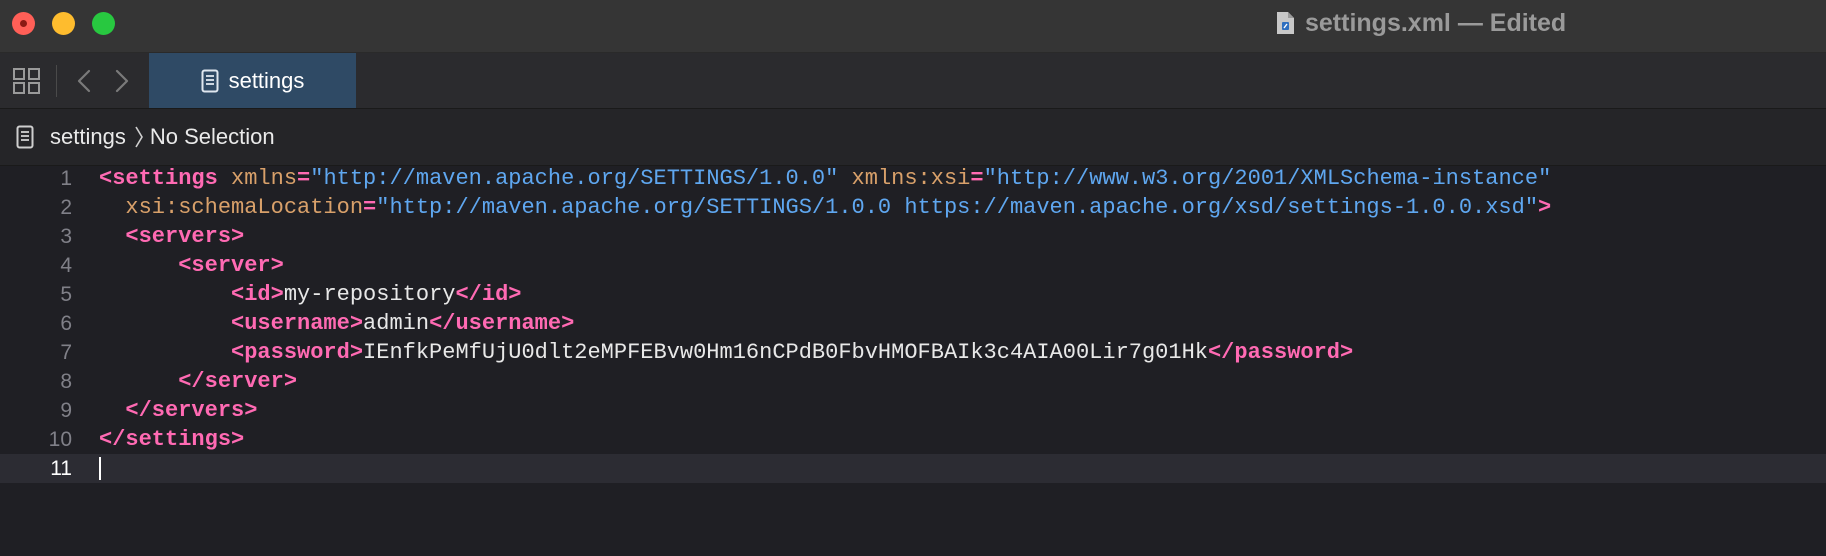 Image resolution: width=1826 pixels, height=556 pixels. I want to click on code-line: 11, so click(913, 468).